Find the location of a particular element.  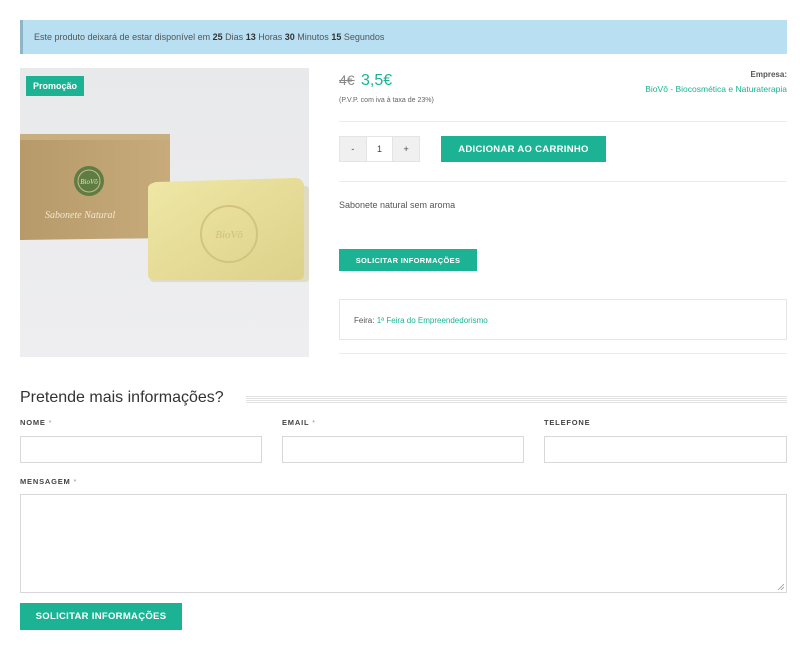

countdown-hours-label: Horas is located at coordinates (270, 37).